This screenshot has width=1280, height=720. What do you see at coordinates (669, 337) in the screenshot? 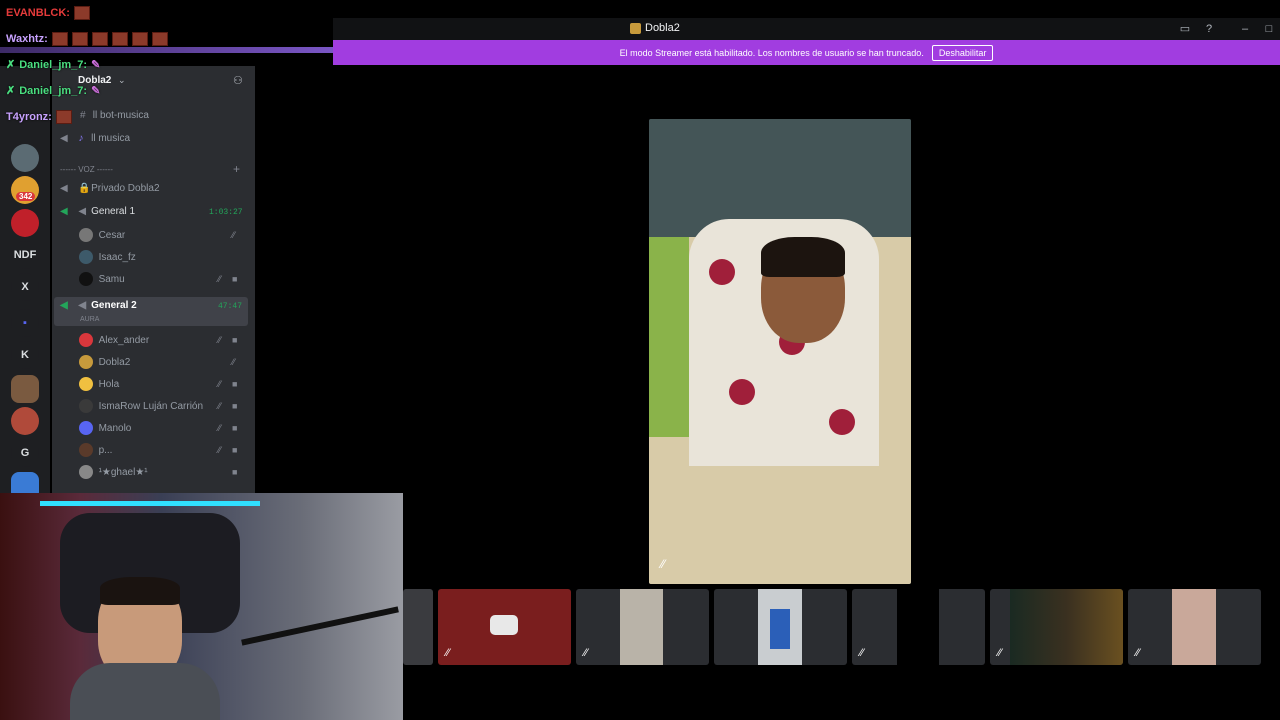
I see `video-wall` at bounding box center [669, 337].